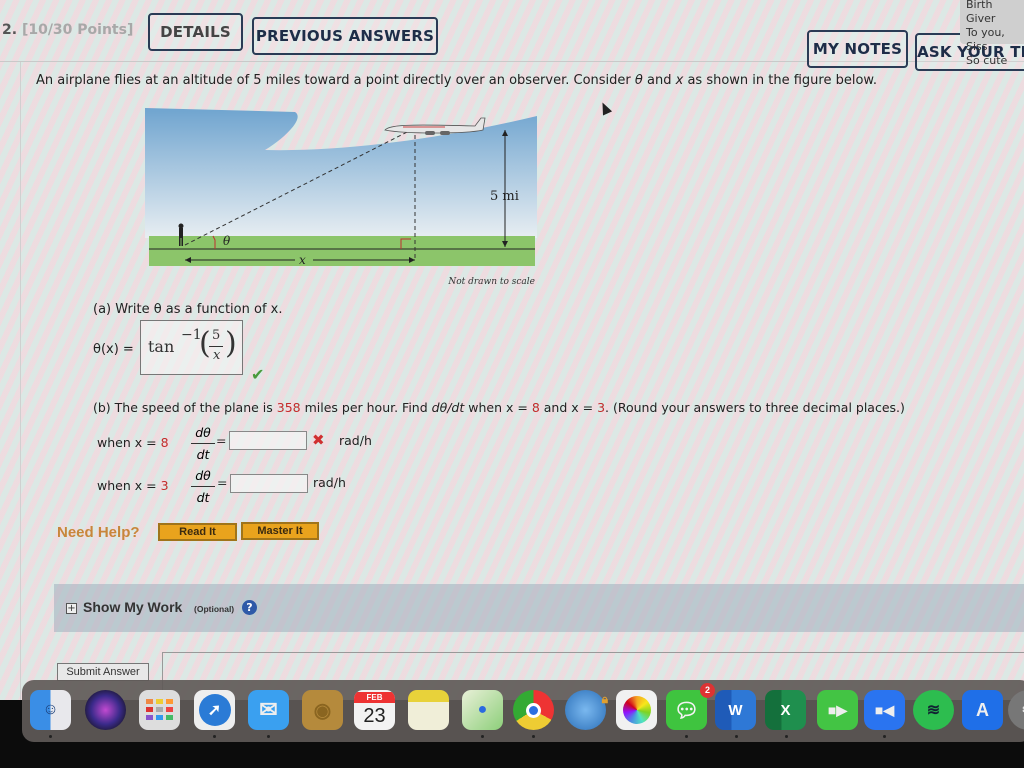 This screenshot has height=768, width=1024. I want to click on messages-icon: 💬︎ 2, so click(690, 706).